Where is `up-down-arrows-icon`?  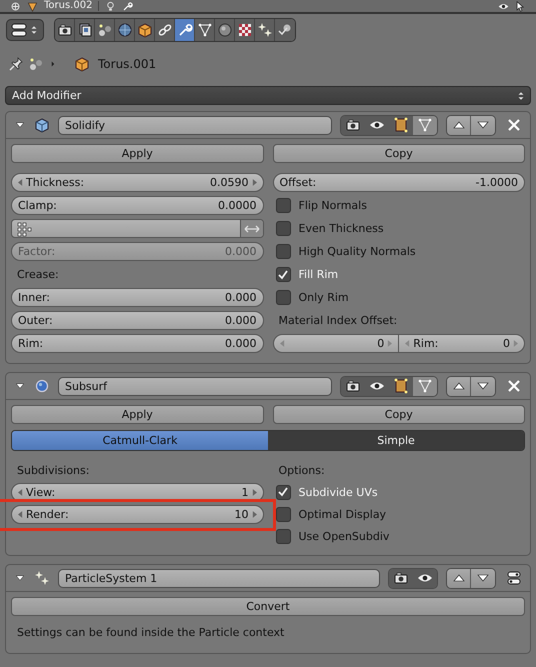
up-down-arrows-icon is located at coordinates (34, 30).